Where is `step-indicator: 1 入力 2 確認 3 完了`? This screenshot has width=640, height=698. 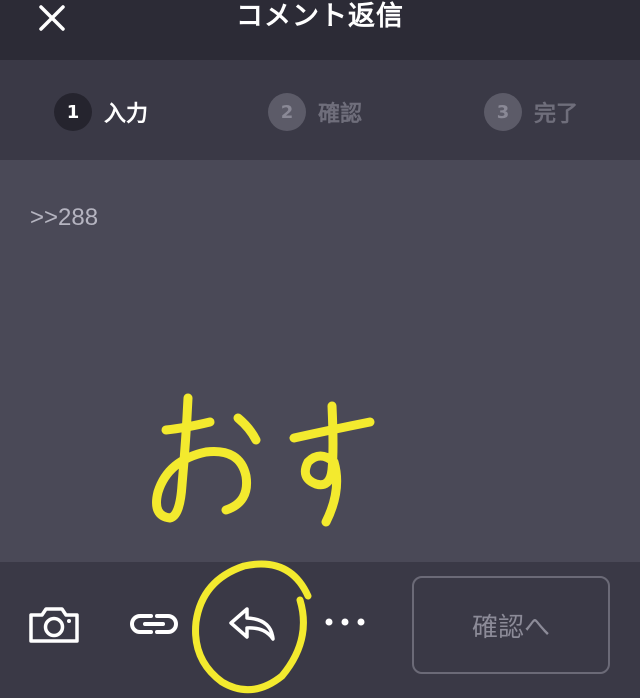 step-indicator: 1 入力 2 確認 3 完了 is located at coordinates (320, 110).